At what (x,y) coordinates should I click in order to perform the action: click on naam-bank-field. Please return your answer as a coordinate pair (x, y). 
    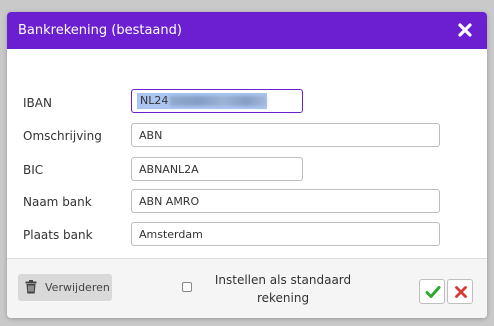
    Looking at the image, I should click on (285, 201).